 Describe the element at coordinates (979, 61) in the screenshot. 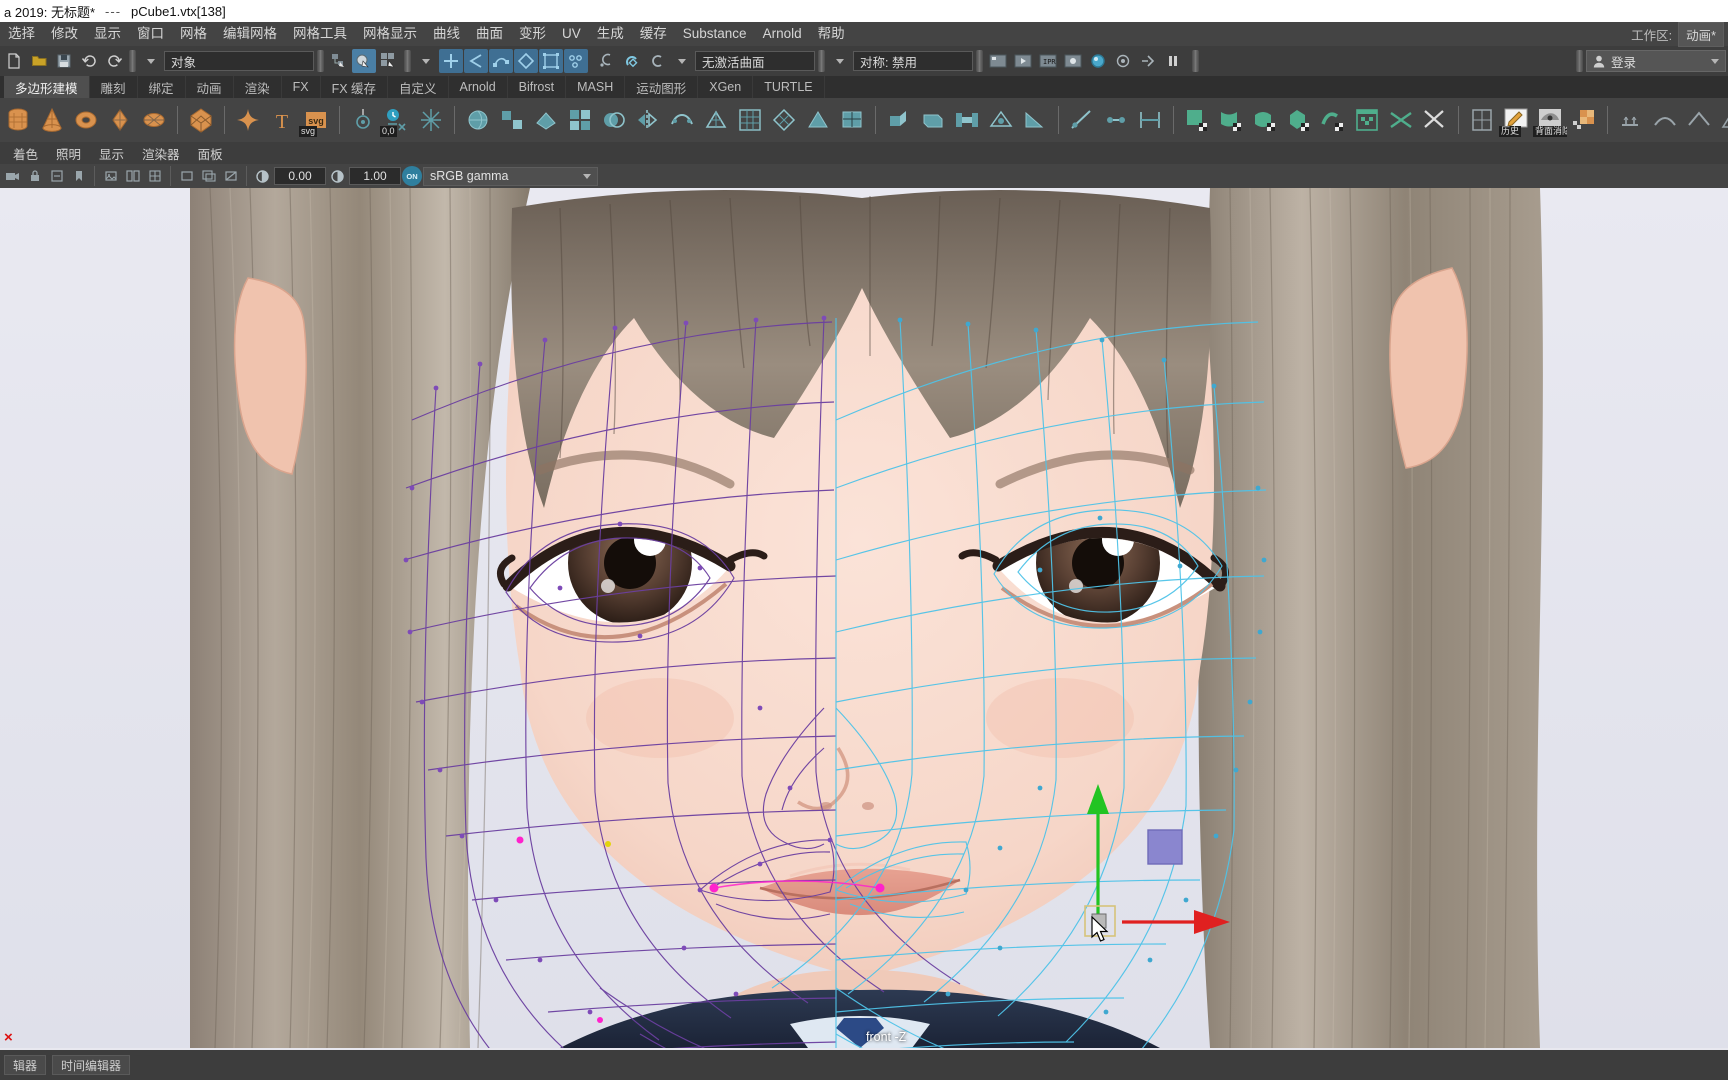

I see `render-drag-handle` at that location.